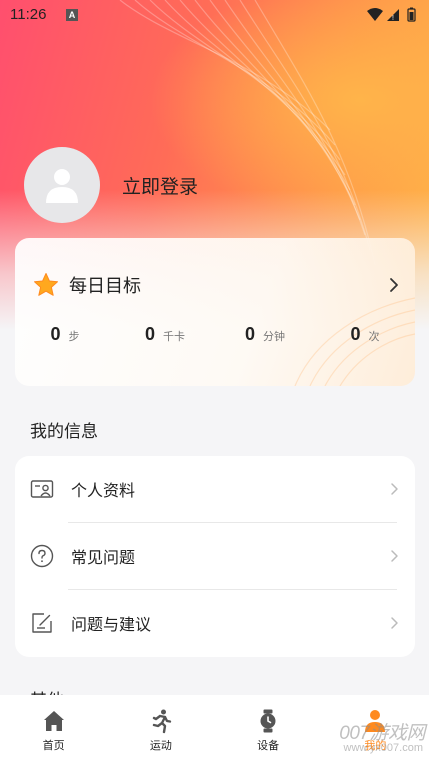  What do you see at coordinates (53, 745) in the screenshot?
I see `tab-label: 首页` at bounding box center [53, 745].